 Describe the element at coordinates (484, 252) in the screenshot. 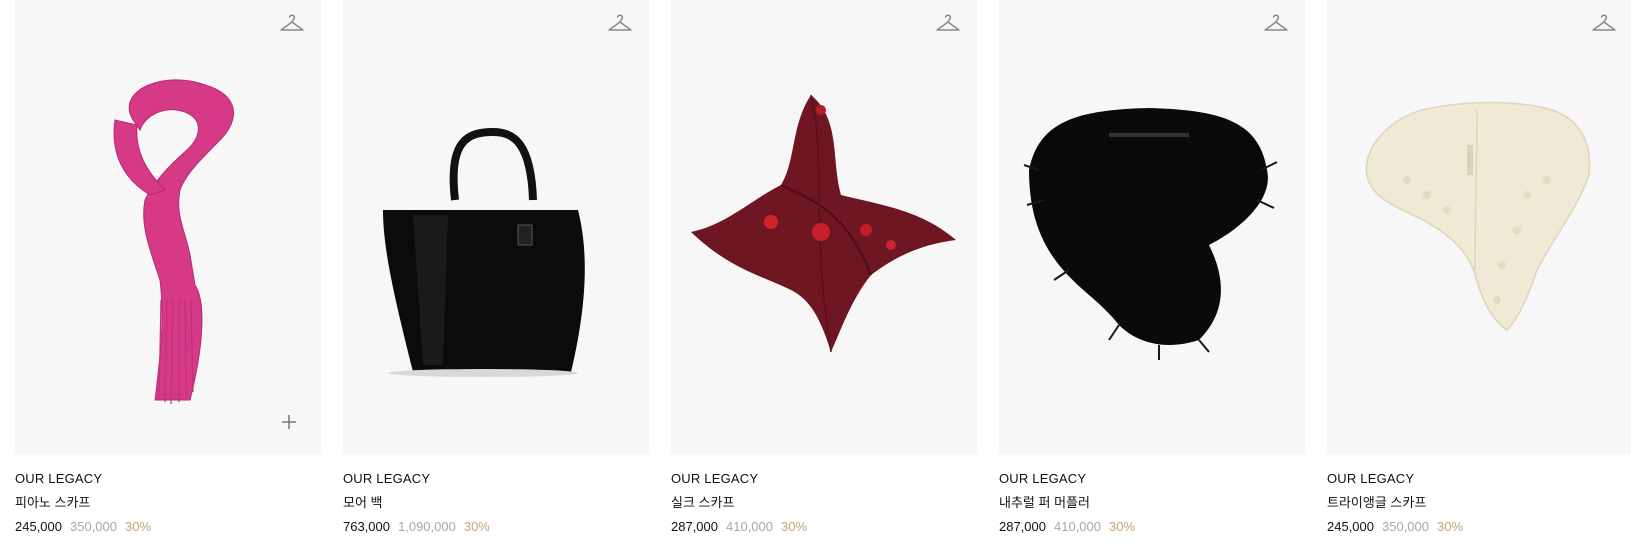

I see `product-photo-black-bag` at that location.